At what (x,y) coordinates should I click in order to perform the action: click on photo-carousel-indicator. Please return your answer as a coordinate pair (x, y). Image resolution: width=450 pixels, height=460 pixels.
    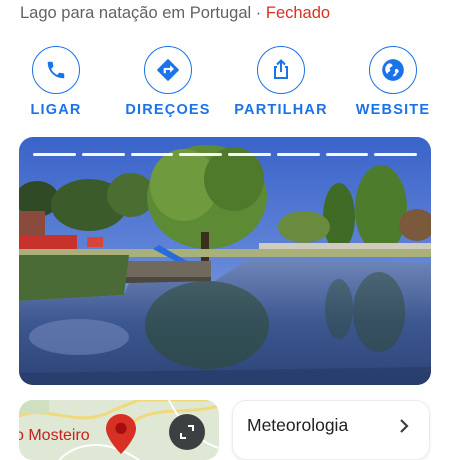
    Looking at the image, I should click on (225, 154).